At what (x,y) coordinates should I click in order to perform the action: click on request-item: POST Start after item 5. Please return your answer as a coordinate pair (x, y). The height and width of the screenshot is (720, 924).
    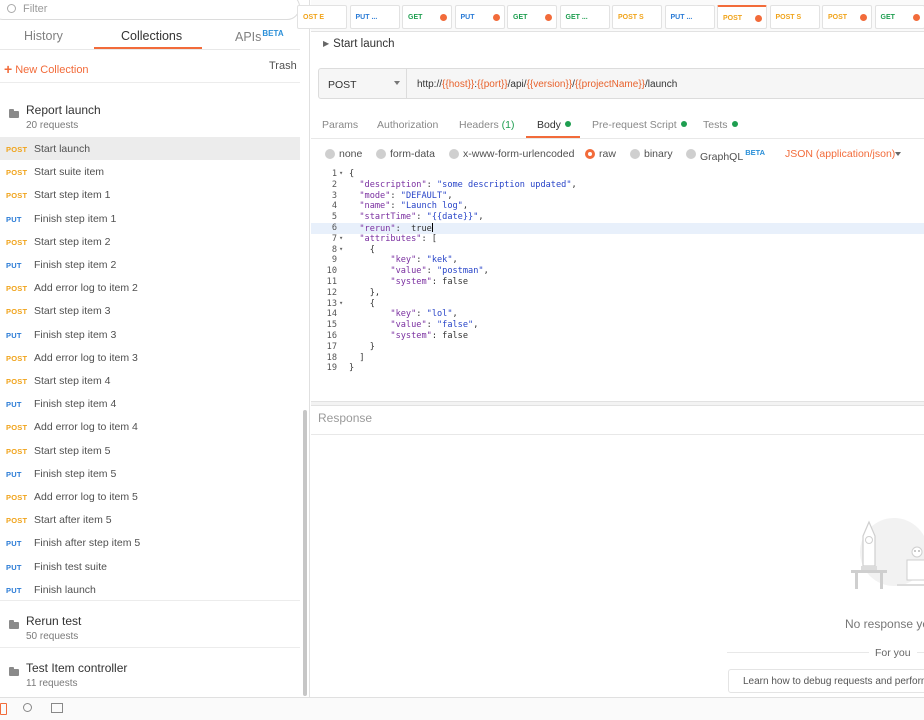
    Looking at the image, I should click on (150, 519).